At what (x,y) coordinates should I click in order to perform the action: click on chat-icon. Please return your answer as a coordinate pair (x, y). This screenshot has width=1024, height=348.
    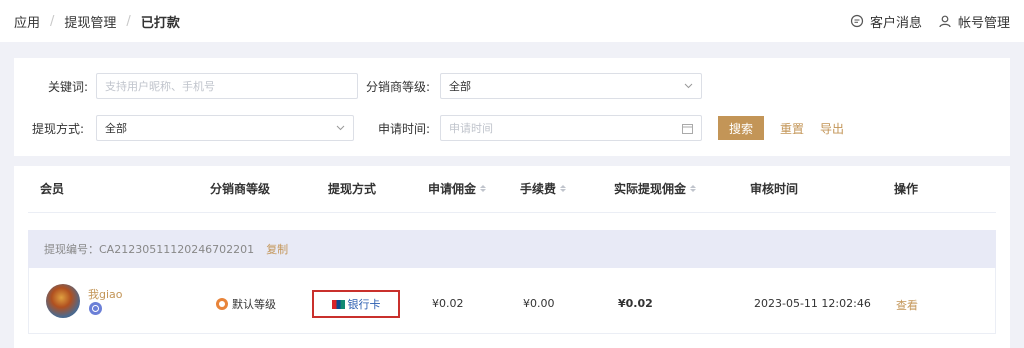
    Looking at the image, I should click on (857, 21).